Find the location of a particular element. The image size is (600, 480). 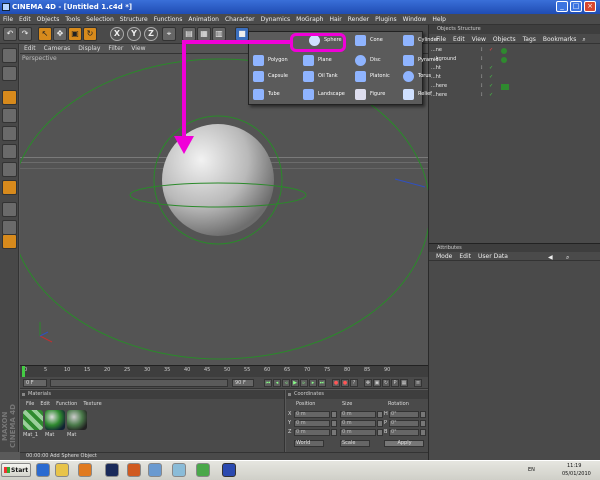

primitive-oil-tank-item: Oil Tank is located at coordinates (329, 77).